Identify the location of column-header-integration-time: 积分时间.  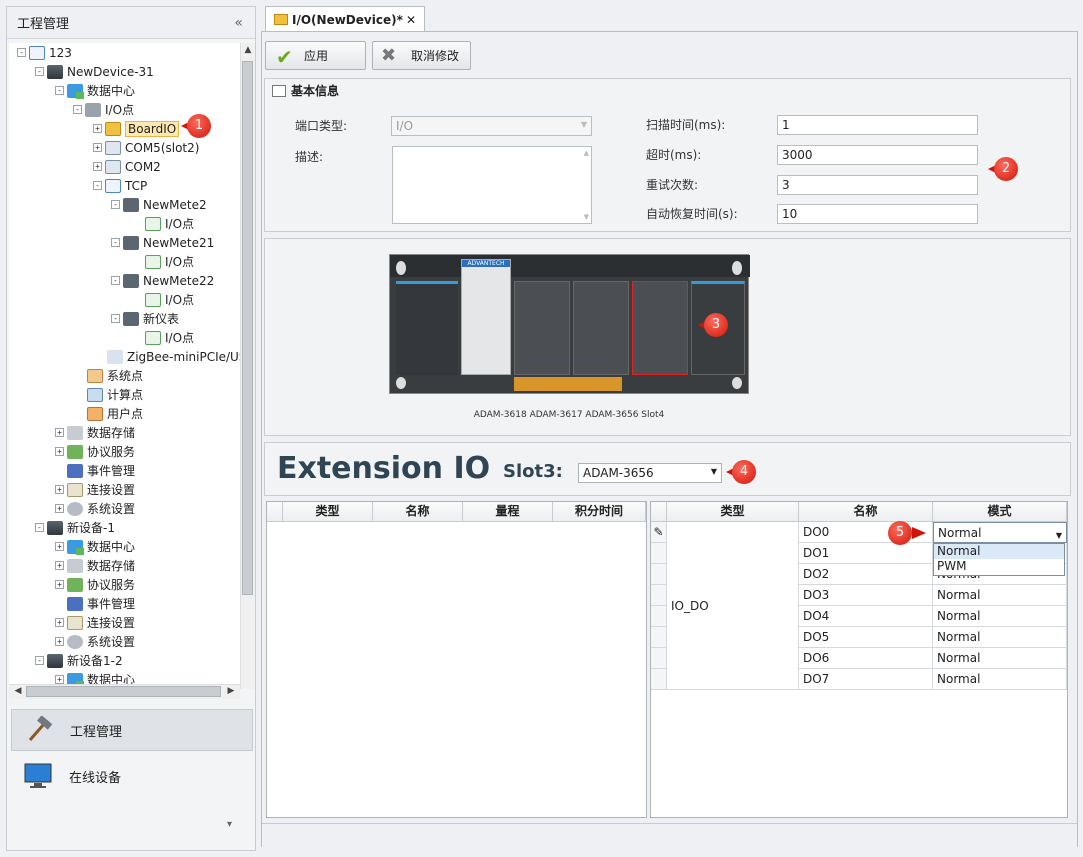
(599, 512).